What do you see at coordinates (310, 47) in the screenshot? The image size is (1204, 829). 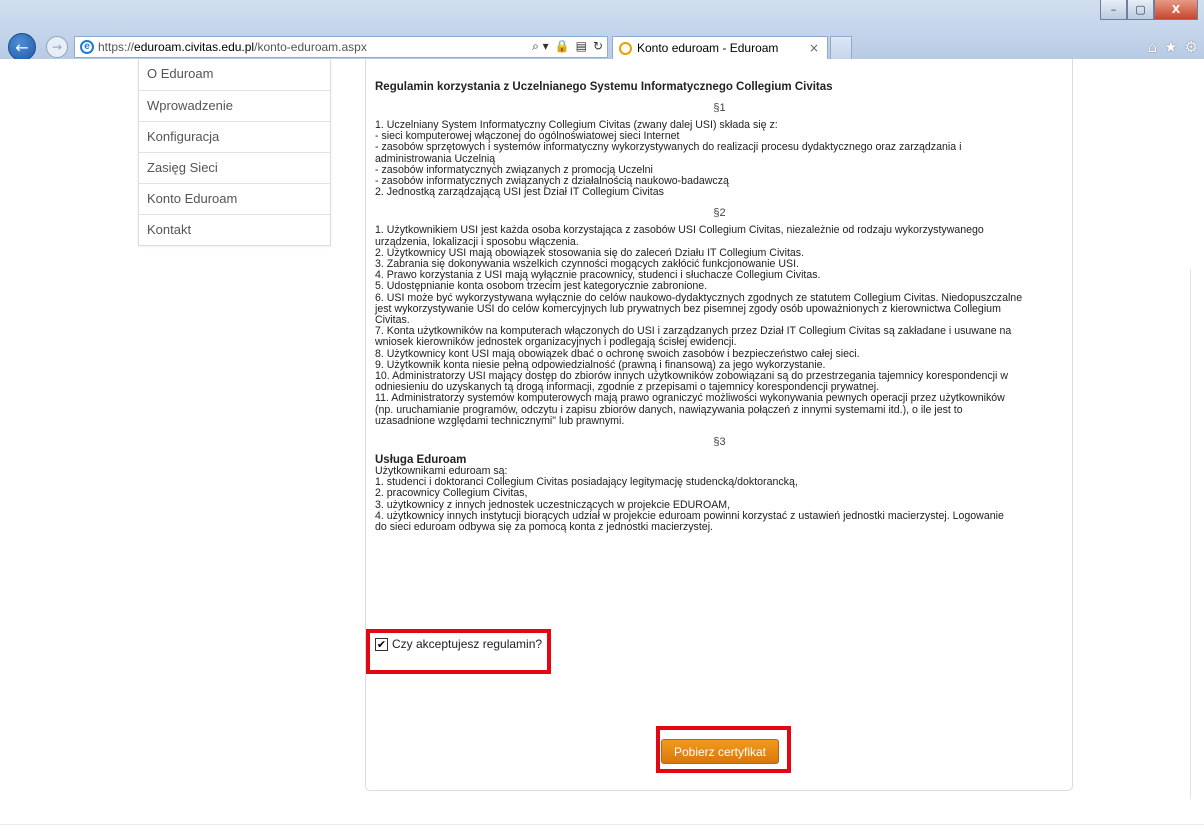 I see `url-path: /konto-eduroam.aspx` at bounding box center [310, 47].